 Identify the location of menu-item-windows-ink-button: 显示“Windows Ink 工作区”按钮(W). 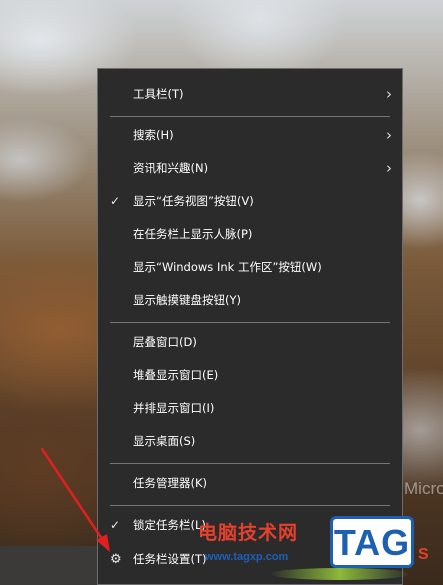
(250, 267).